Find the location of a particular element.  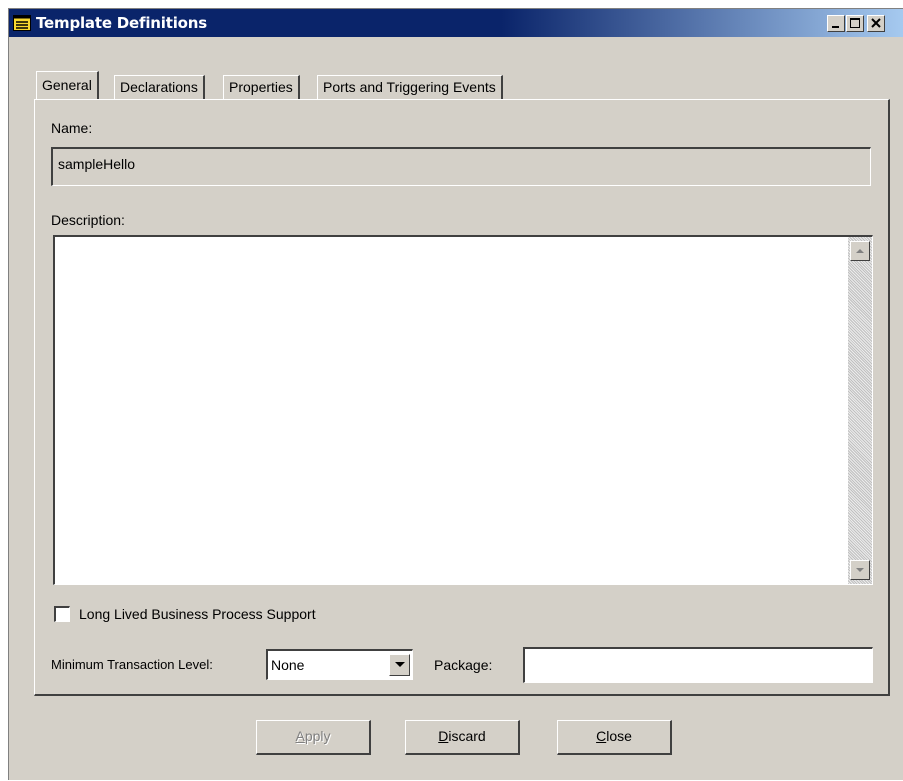

chevron-down-icon is located at coordinates (400, 664).